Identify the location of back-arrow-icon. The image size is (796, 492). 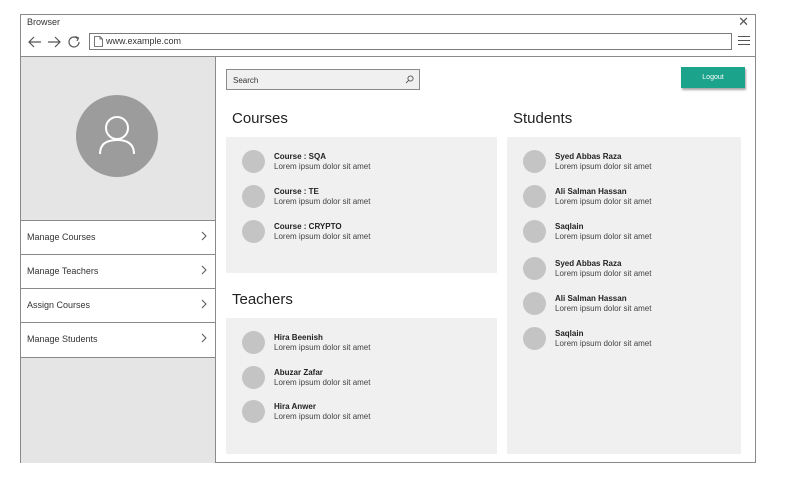
(35, 42).